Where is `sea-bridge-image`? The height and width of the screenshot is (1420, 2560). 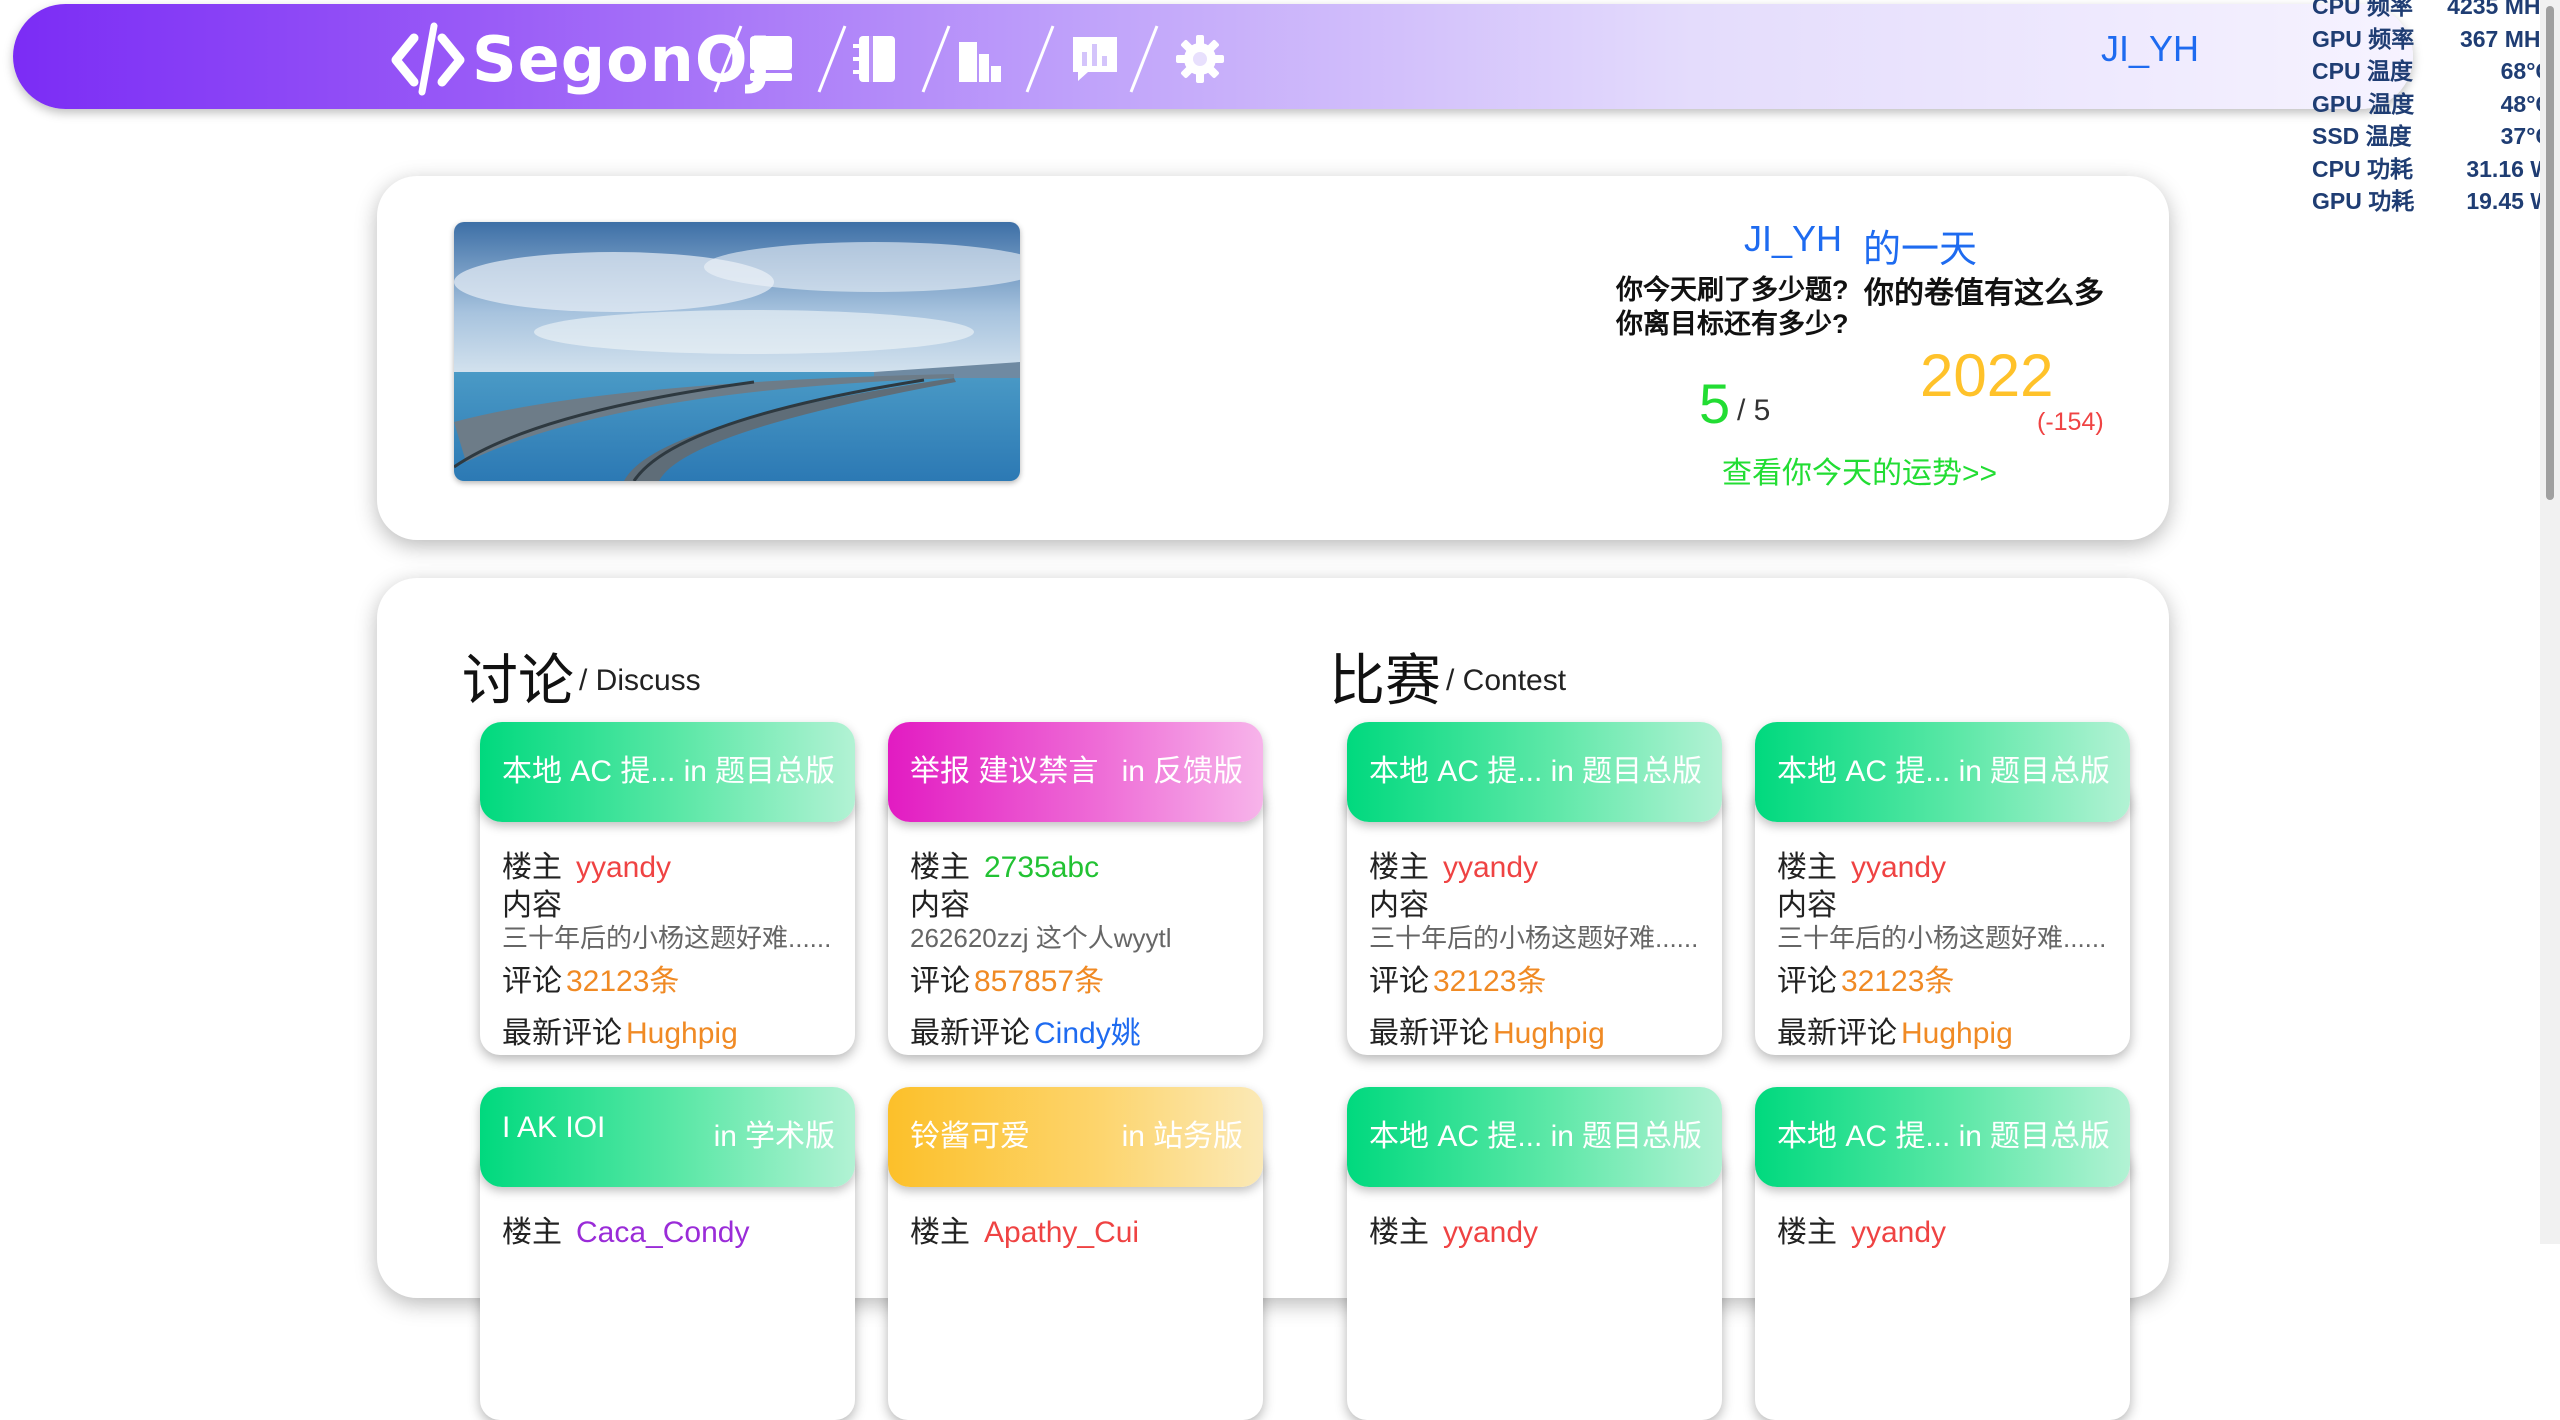 sea-bridge-image is located at coordinates (737, 351).